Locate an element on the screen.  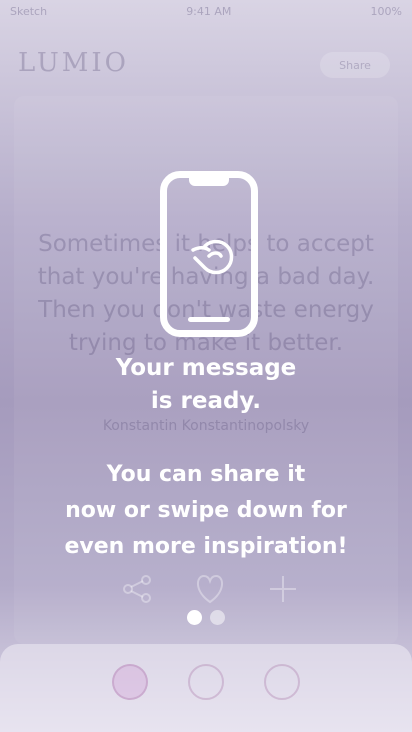
overlay-message-line: You can share it is located at coordinates (206, 474).